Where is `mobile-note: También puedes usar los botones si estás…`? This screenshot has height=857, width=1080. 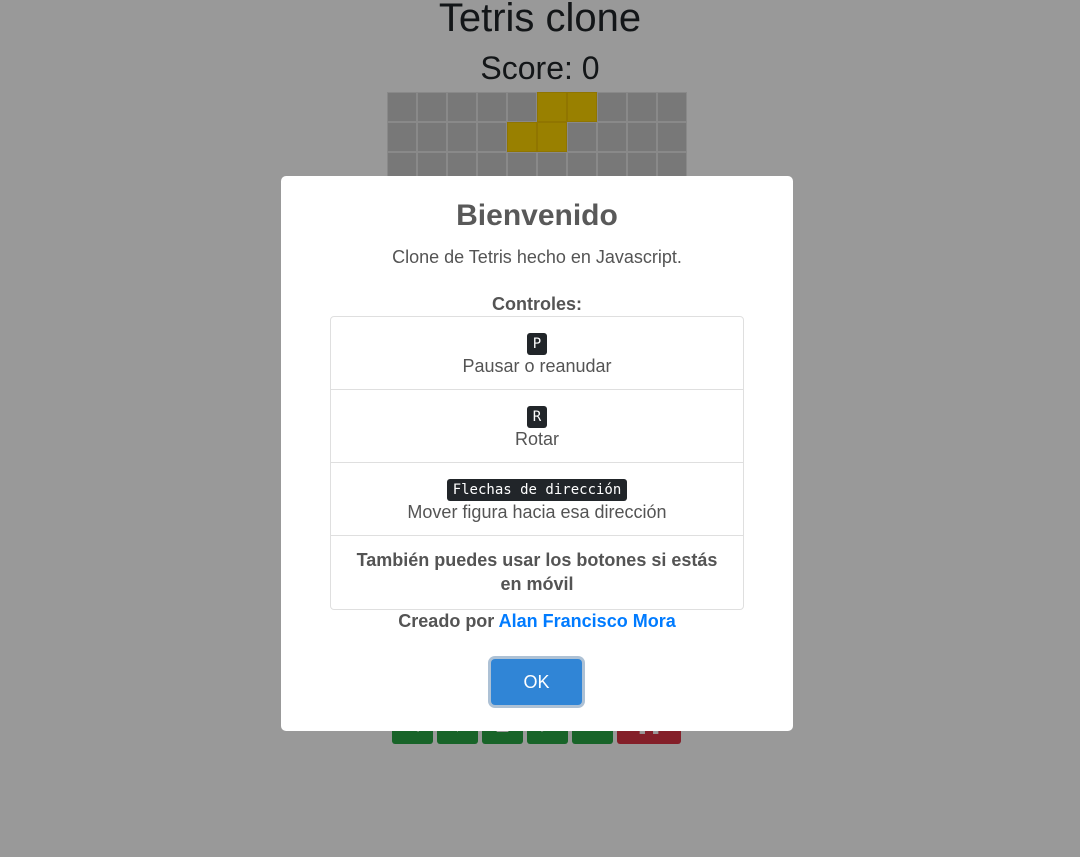 mobile-note: También puedes usar los botones si estás… is located at coordinates (537, 572).